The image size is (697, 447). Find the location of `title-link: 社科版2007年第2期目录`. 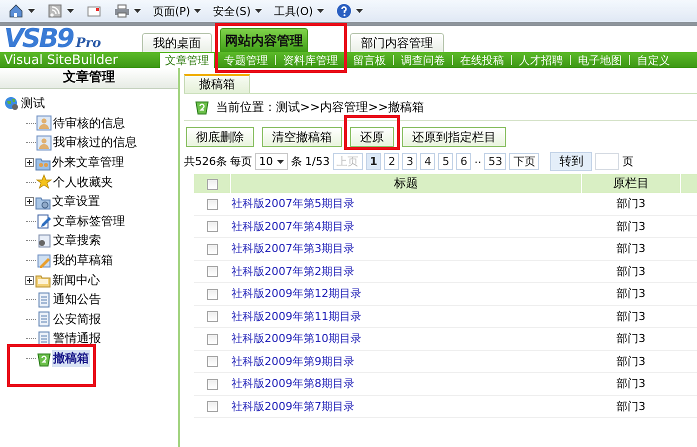

title-link: 社科版2007年第2期目录 is located at coordinates (293, 271).